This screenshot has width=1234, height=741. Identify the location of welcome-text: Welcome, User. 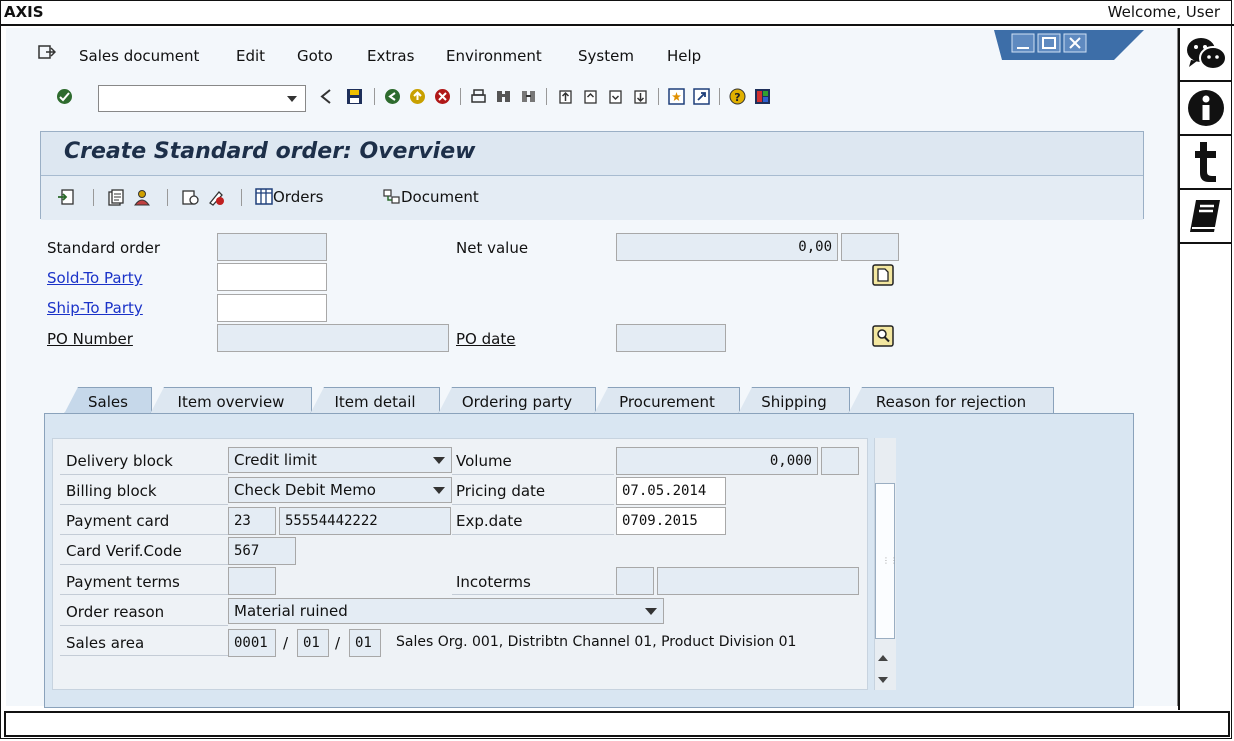
(1163, 12).